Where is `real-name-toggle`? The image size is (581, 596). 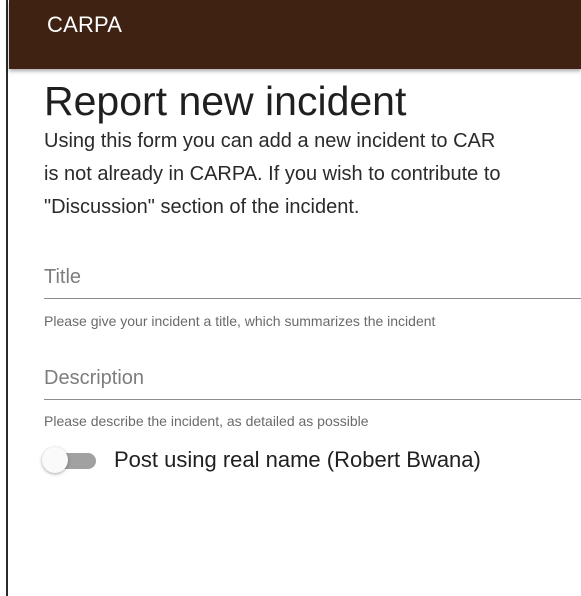
real-name-toggle is located at coordinates (71, 460).